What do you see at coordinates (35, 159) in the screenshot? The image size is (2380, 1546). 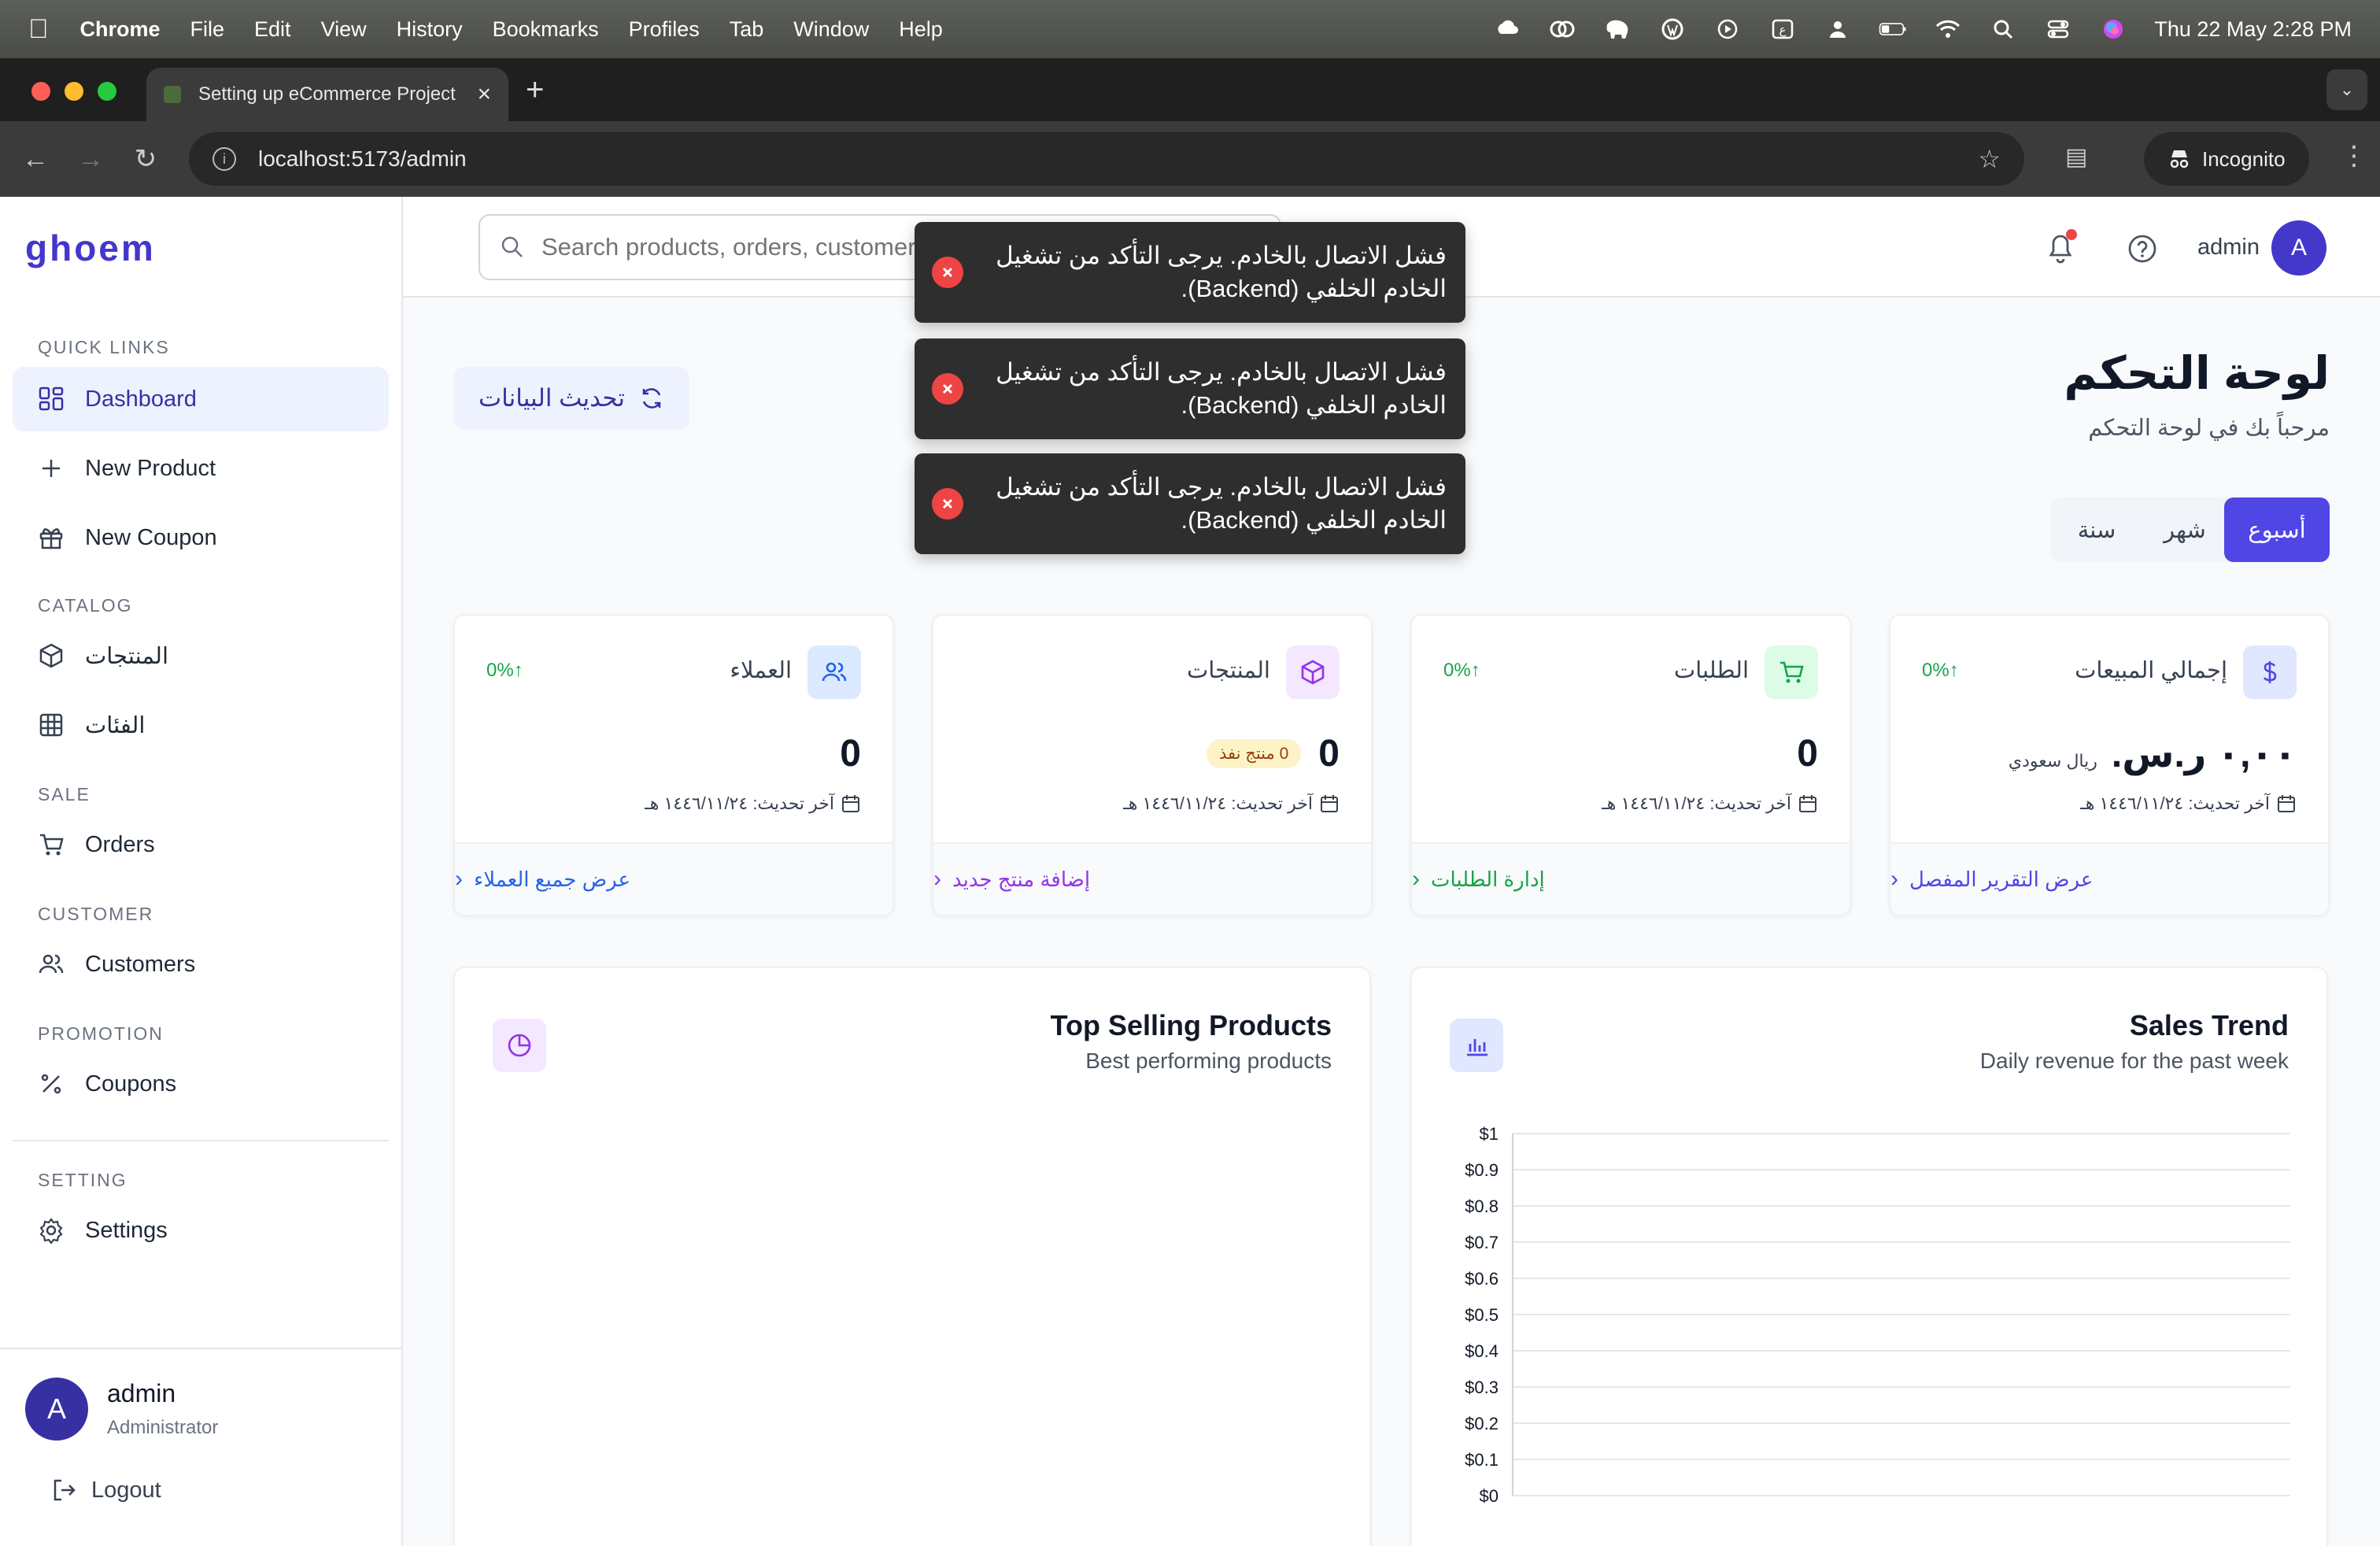 I see `back-icon: ←` at bounding box center [35, 159].